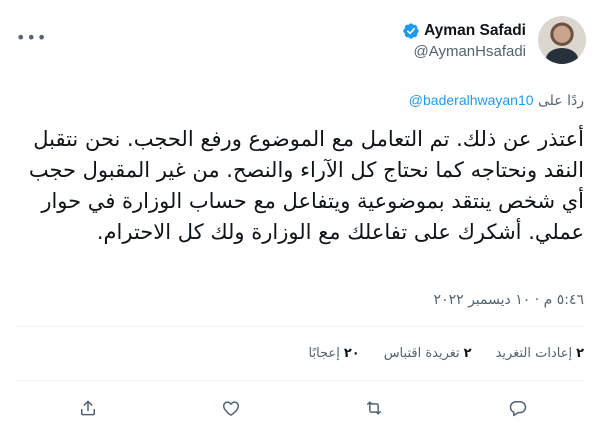 The width and height of the screenshot is (600, 437). I want to click on retweets-label: إعادات التغريد, so click(534, 353).